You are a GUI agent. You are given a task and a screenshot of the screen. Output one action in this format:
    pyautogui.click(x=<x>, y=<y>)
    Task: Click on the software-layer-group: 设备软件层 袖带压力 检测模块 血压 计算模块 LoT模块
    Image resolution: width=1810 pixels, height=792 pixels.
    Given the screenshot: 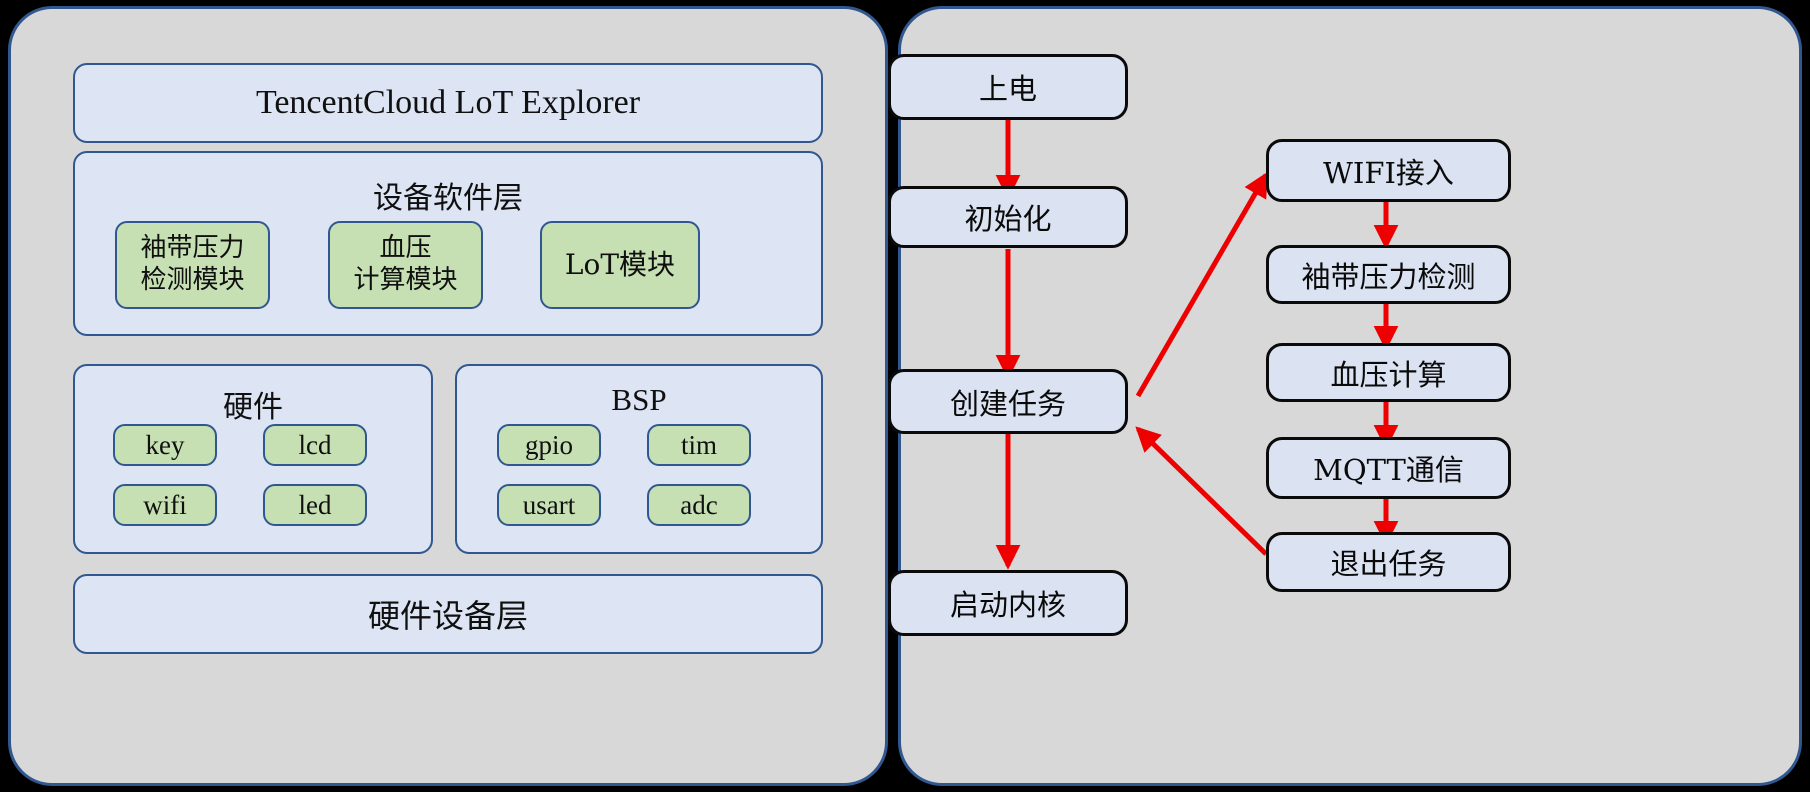 What is the action you would take?
    pyautogui.click(x=448, y=243)
    